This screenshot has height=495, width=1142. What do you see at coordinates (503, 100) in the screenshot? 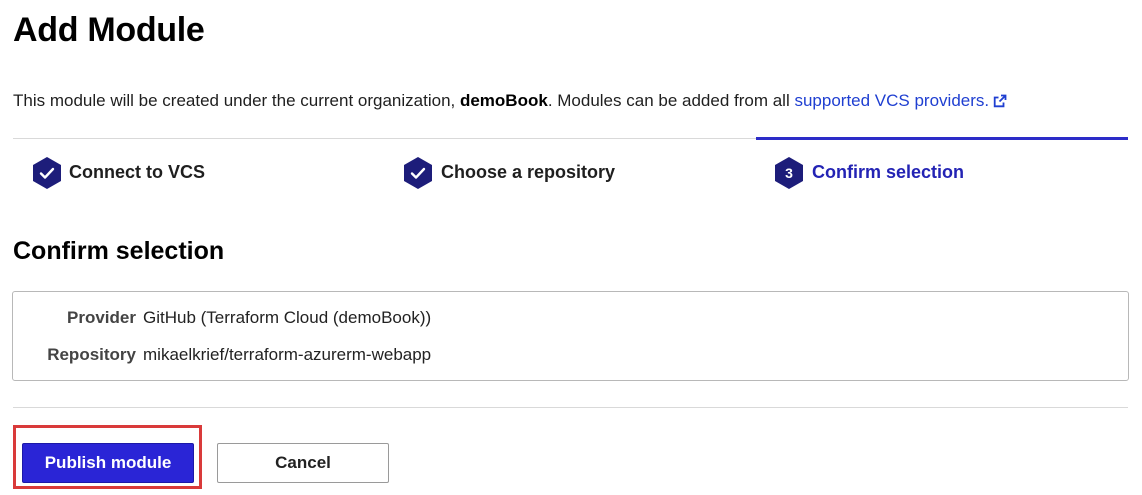
I see `organization-name: demoBook` at bounding box center [503, 100].